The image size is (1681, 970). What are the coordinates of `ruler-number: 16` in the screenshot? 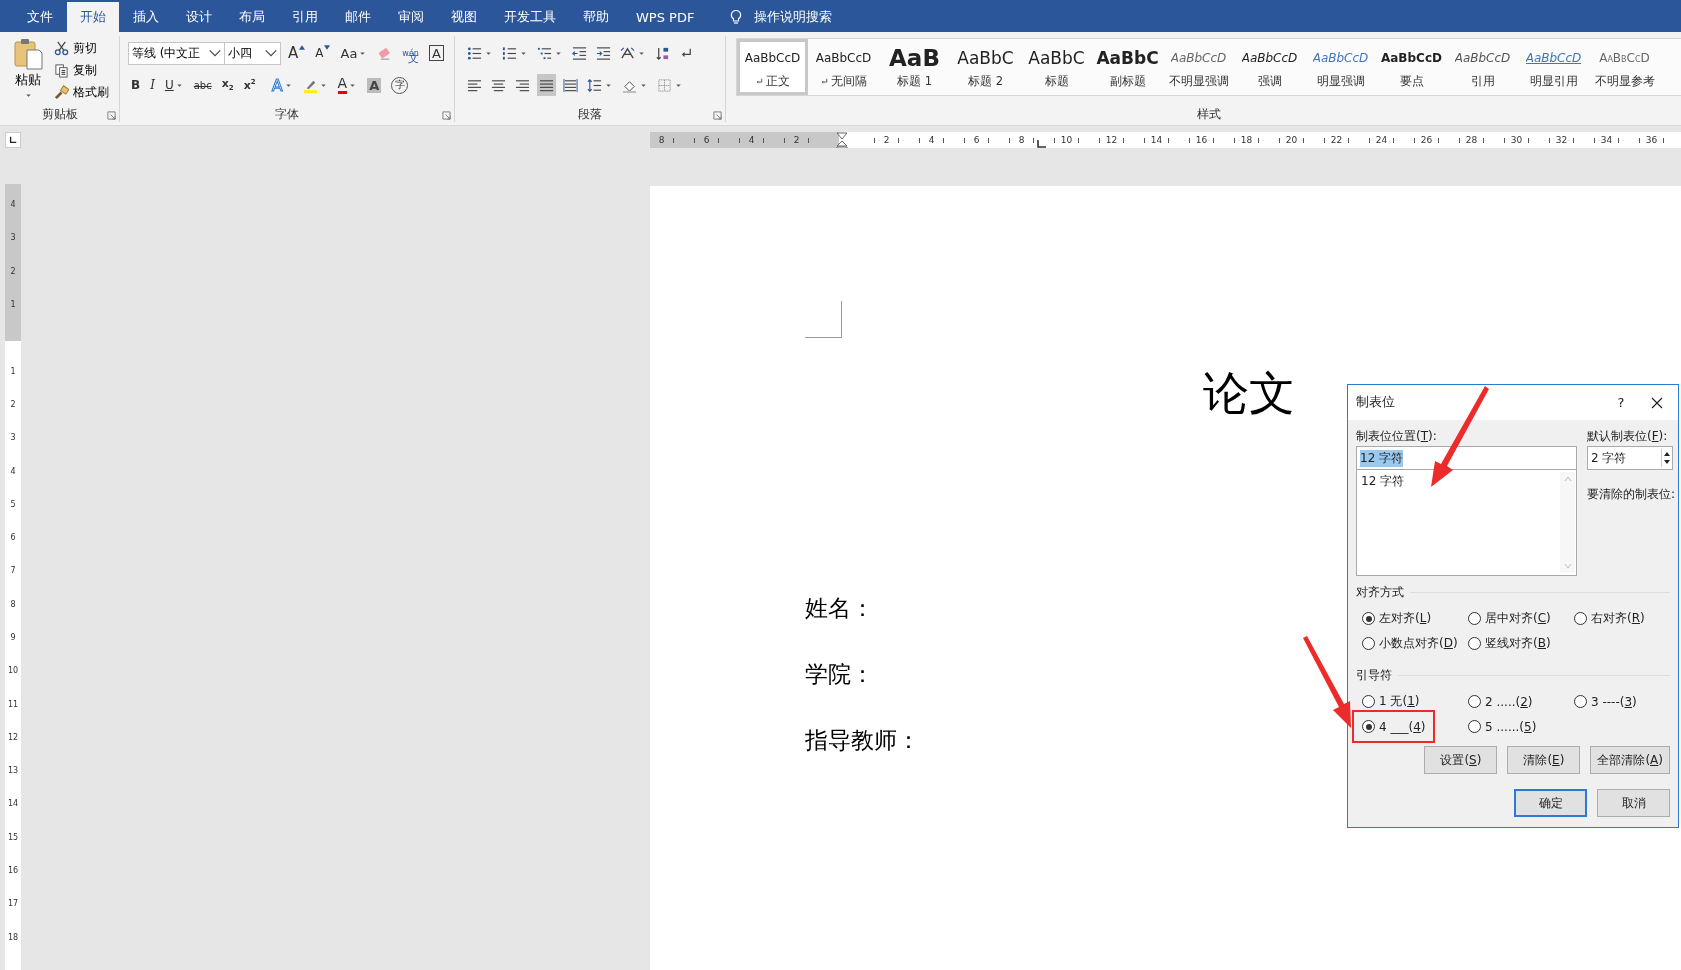 It's located at (13, 871).